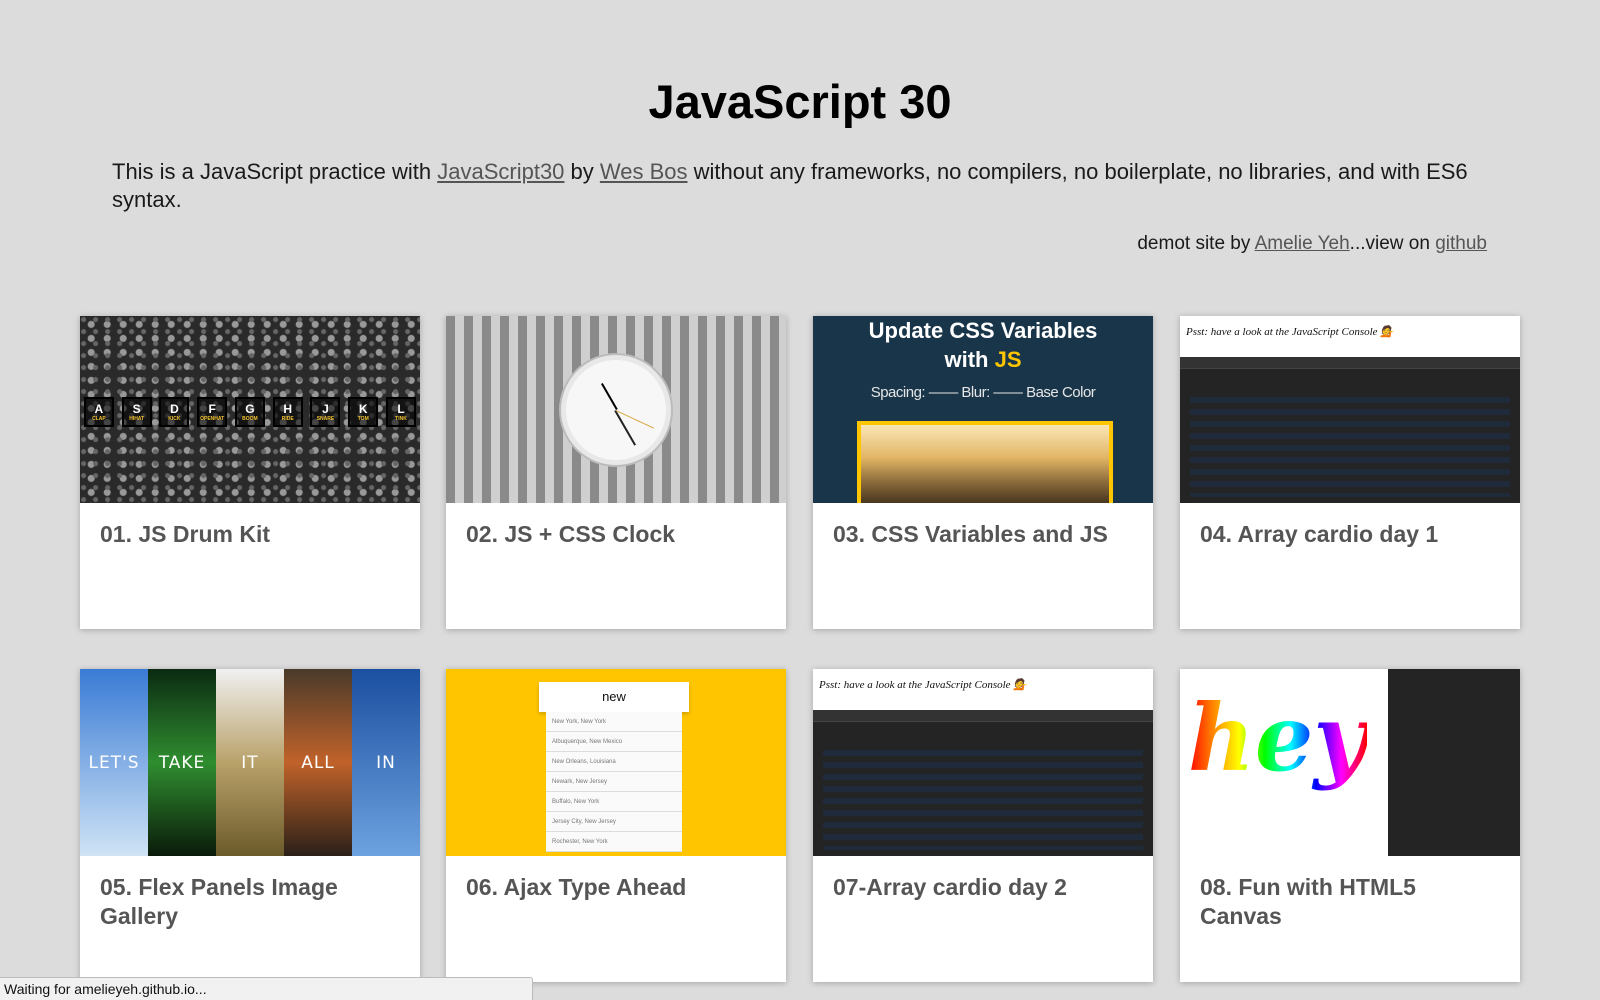 This screenshot has width=1600, height=1000. What do you see at coordinates (137, 419) in the screenshot?
I see `drum-key-sound: HIHAT` at bounding box center [137, 419].